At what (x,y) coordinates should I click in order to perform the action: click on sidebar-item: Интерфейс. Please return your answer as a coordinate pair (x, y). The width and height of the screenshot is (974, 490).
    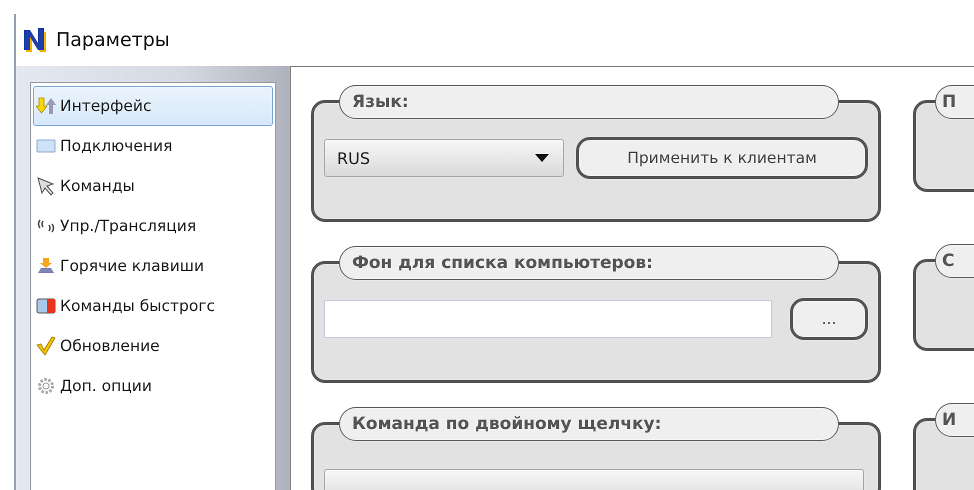
    Looking at the image, I should click on (153, 106).